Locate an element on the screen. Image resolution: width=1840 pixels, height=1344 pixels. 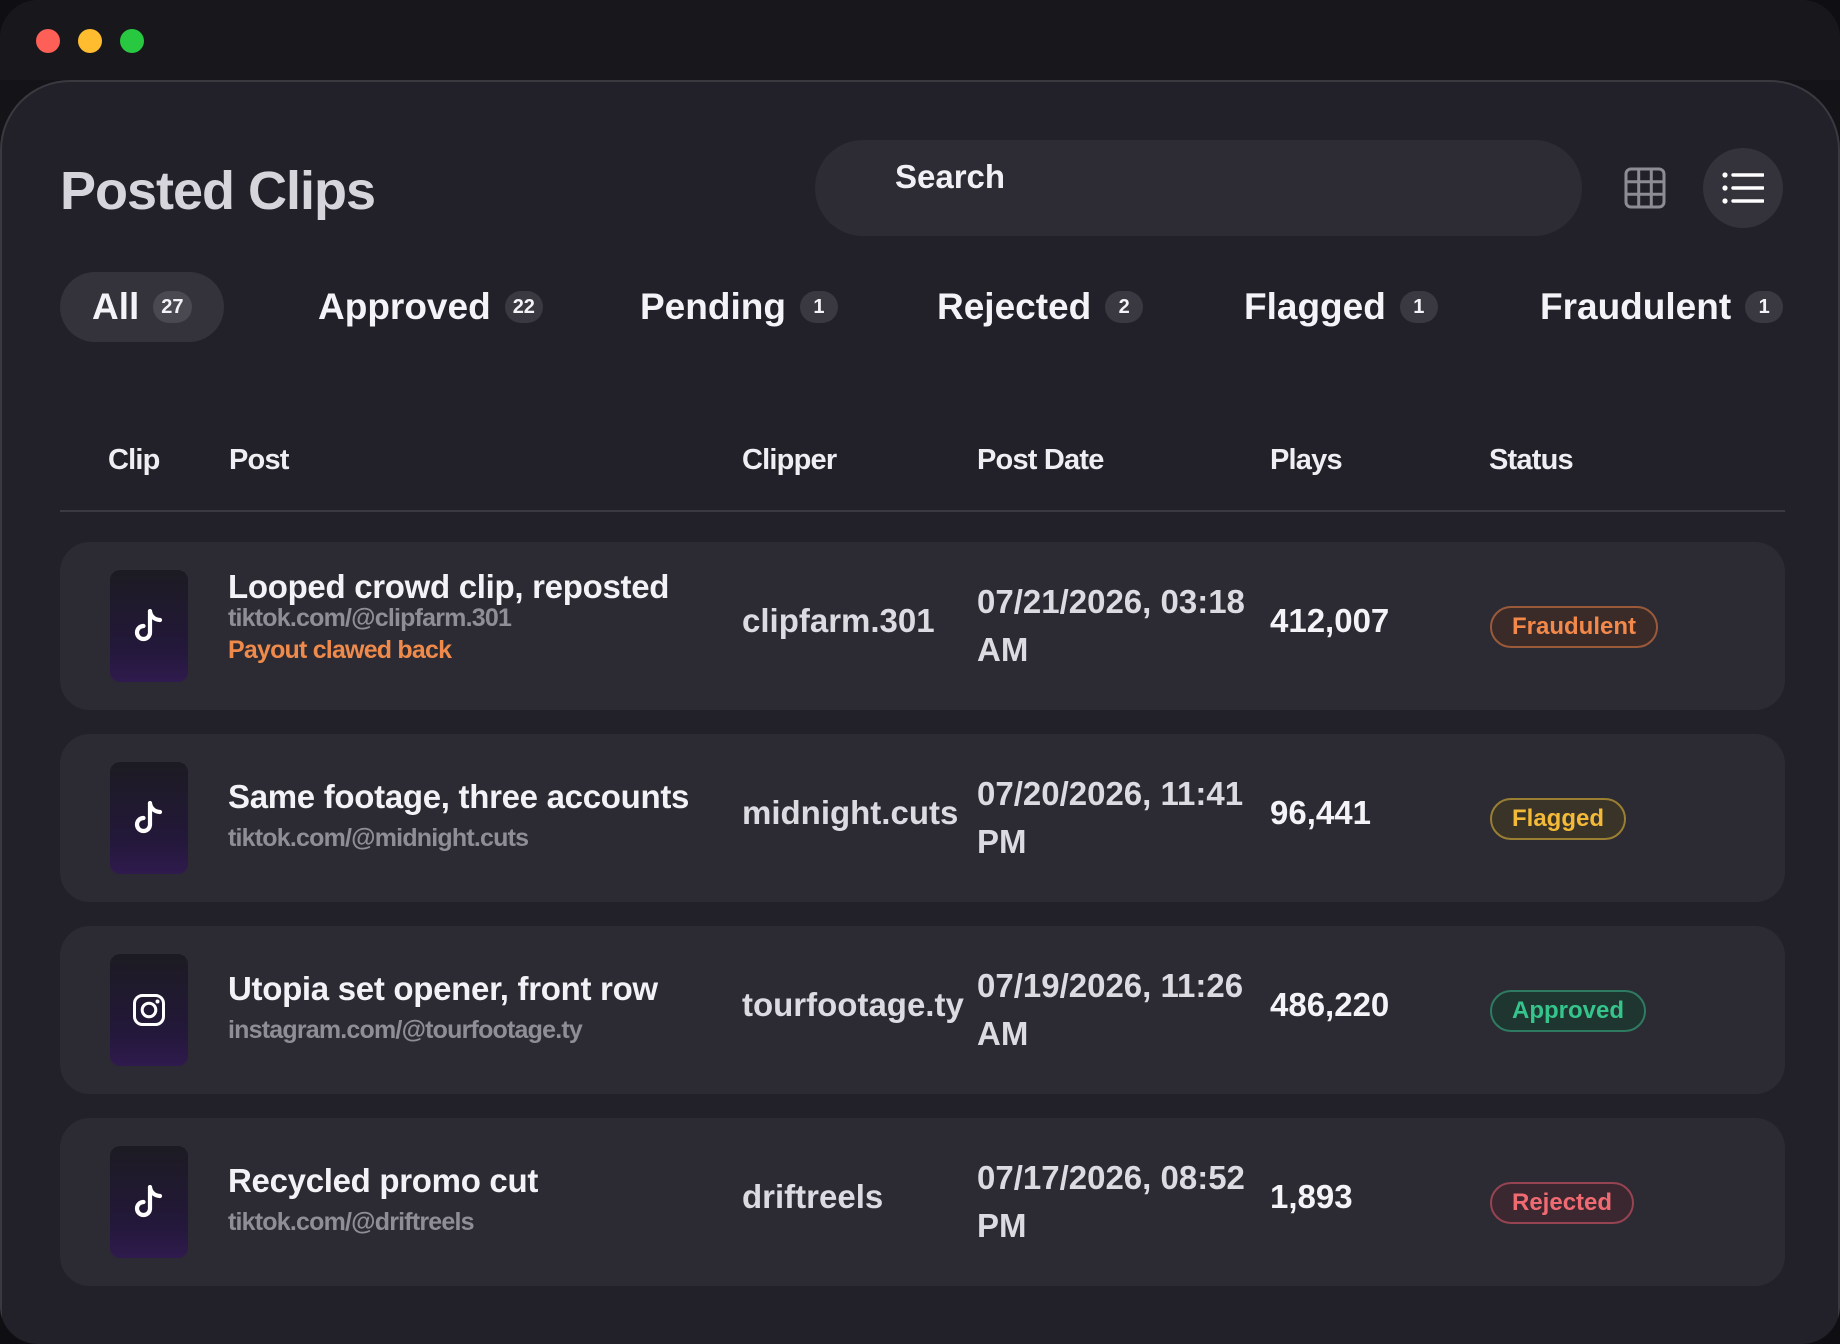
column-header-post-date: Post Date is located at coordinates (1040, 460).